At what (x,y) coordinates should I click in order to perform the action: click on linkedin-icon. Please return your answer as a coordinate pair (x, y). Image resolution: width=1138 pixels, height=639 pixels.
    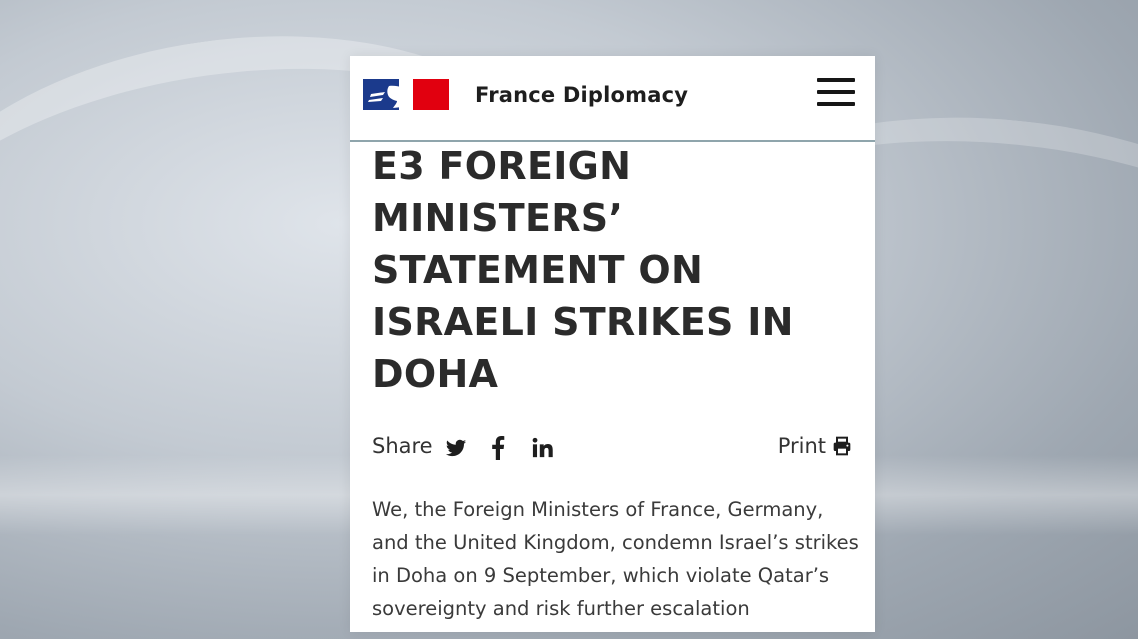
    Looking at the image, I should click on (543, 448).